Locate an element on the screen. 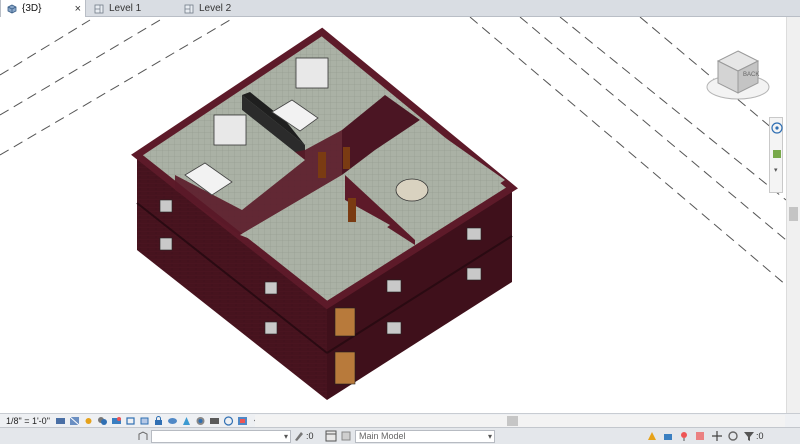 This screenshot has height=444, width=800. visual-style-icon is located at coordinates (74, 421).